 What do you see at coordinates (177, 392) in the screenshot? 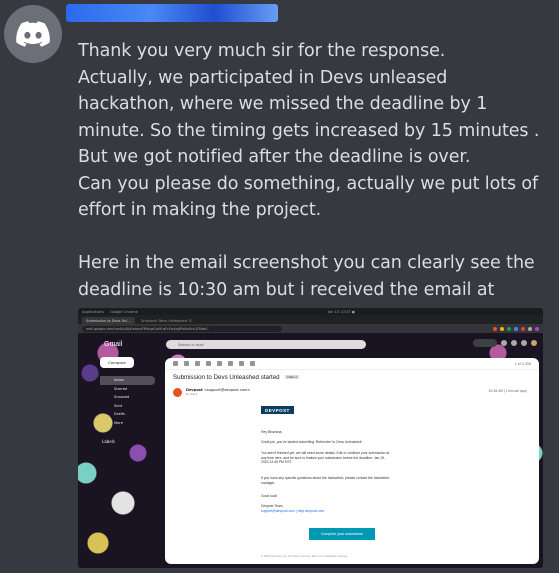
I see `sender-avatar` at bounding box center [177, 392].